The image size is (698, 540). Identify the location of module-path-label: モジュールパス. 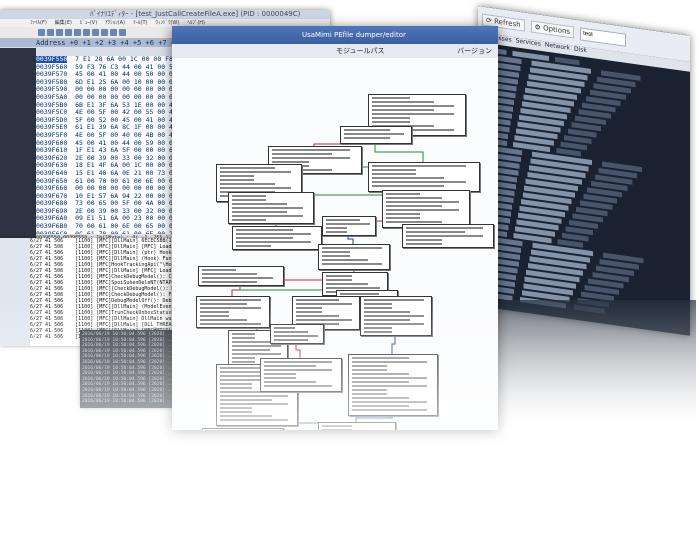
(360, 51).